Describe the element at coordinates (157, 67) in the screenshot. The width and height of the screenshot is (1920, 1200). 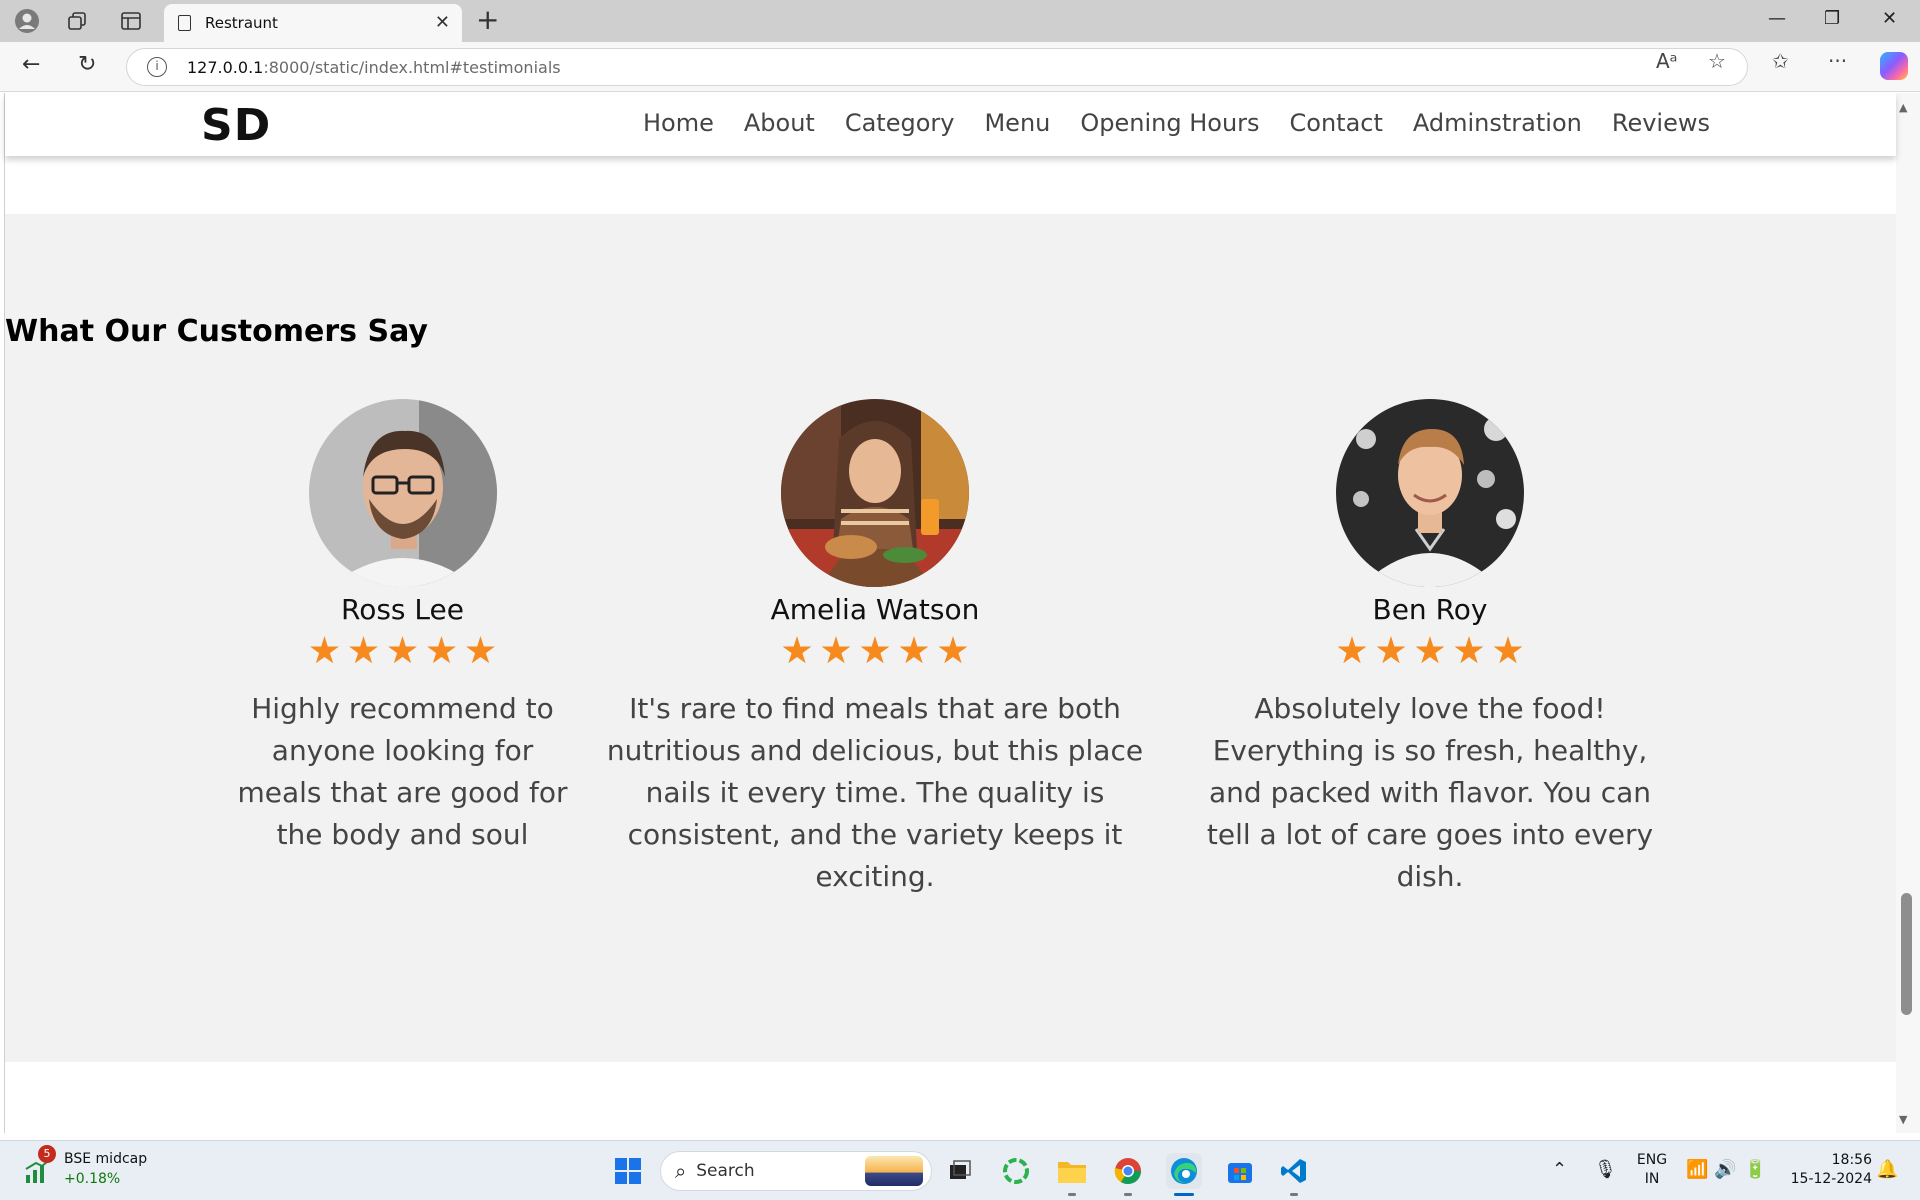
I see `site-info-icon: i` at that location.